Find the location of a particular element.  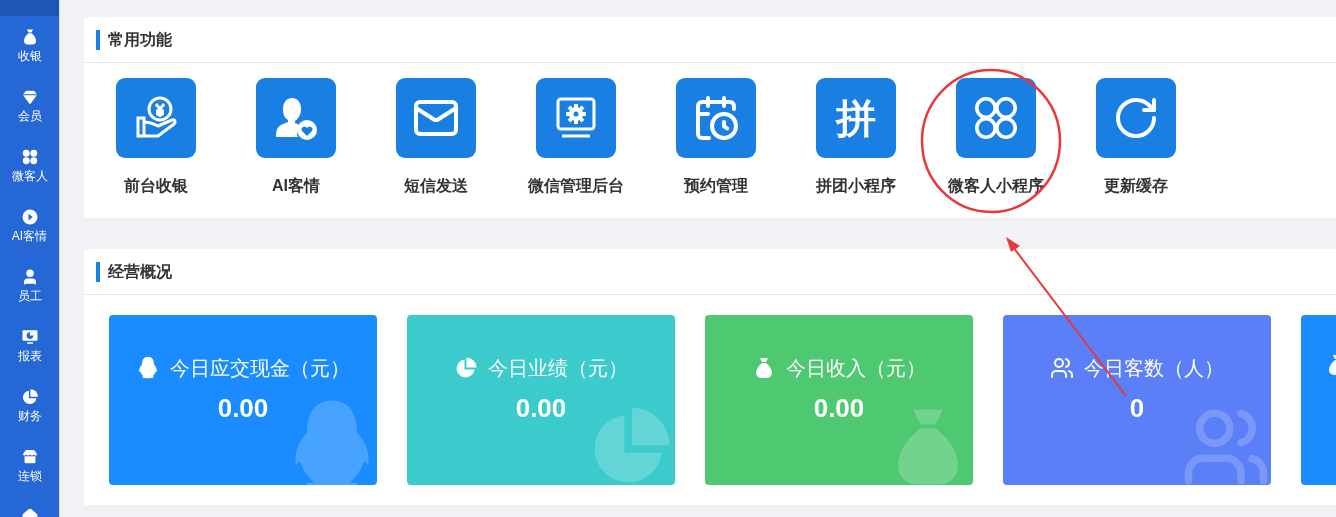

shortcut-label: 微客人小程序 is located at coordinates (996, 186).